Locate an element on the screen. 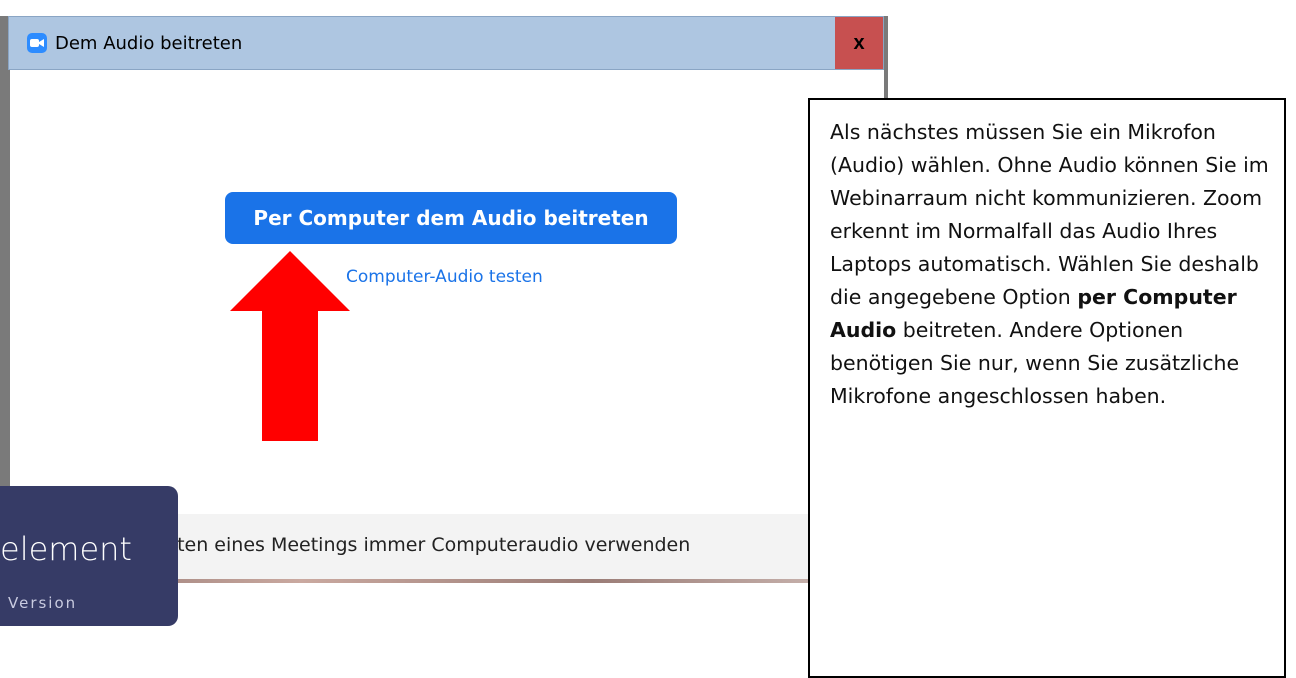  zoom-camera-icon is located at coordinates (37, 43).